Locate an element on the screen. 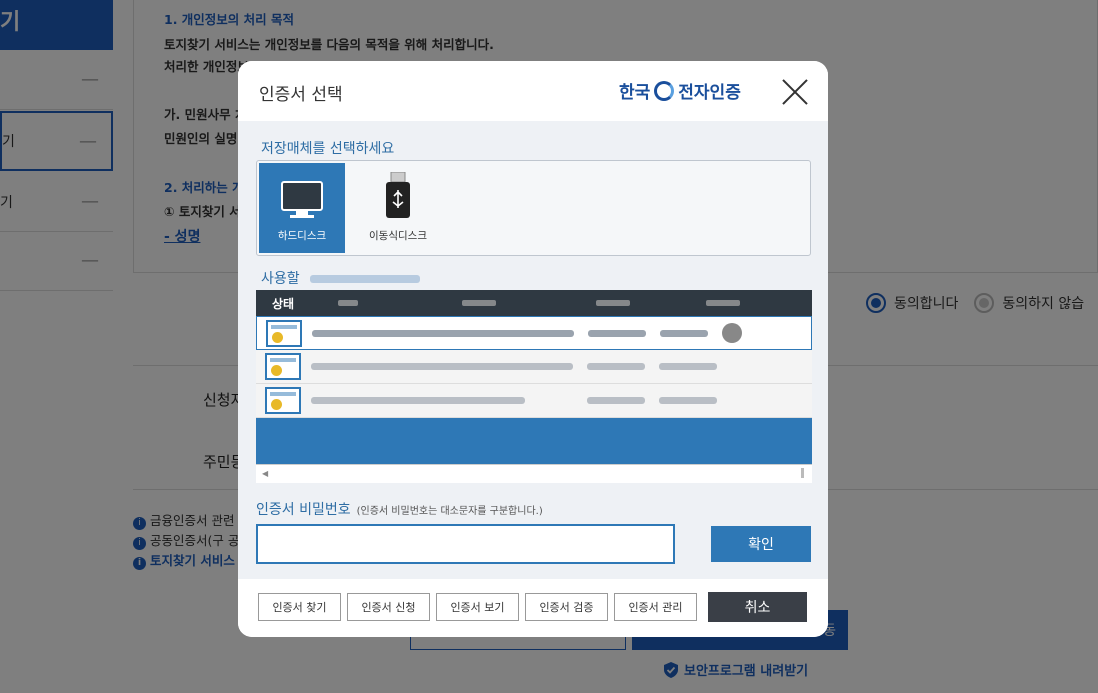  scroll-thumb is located at coordinates (802, 473).